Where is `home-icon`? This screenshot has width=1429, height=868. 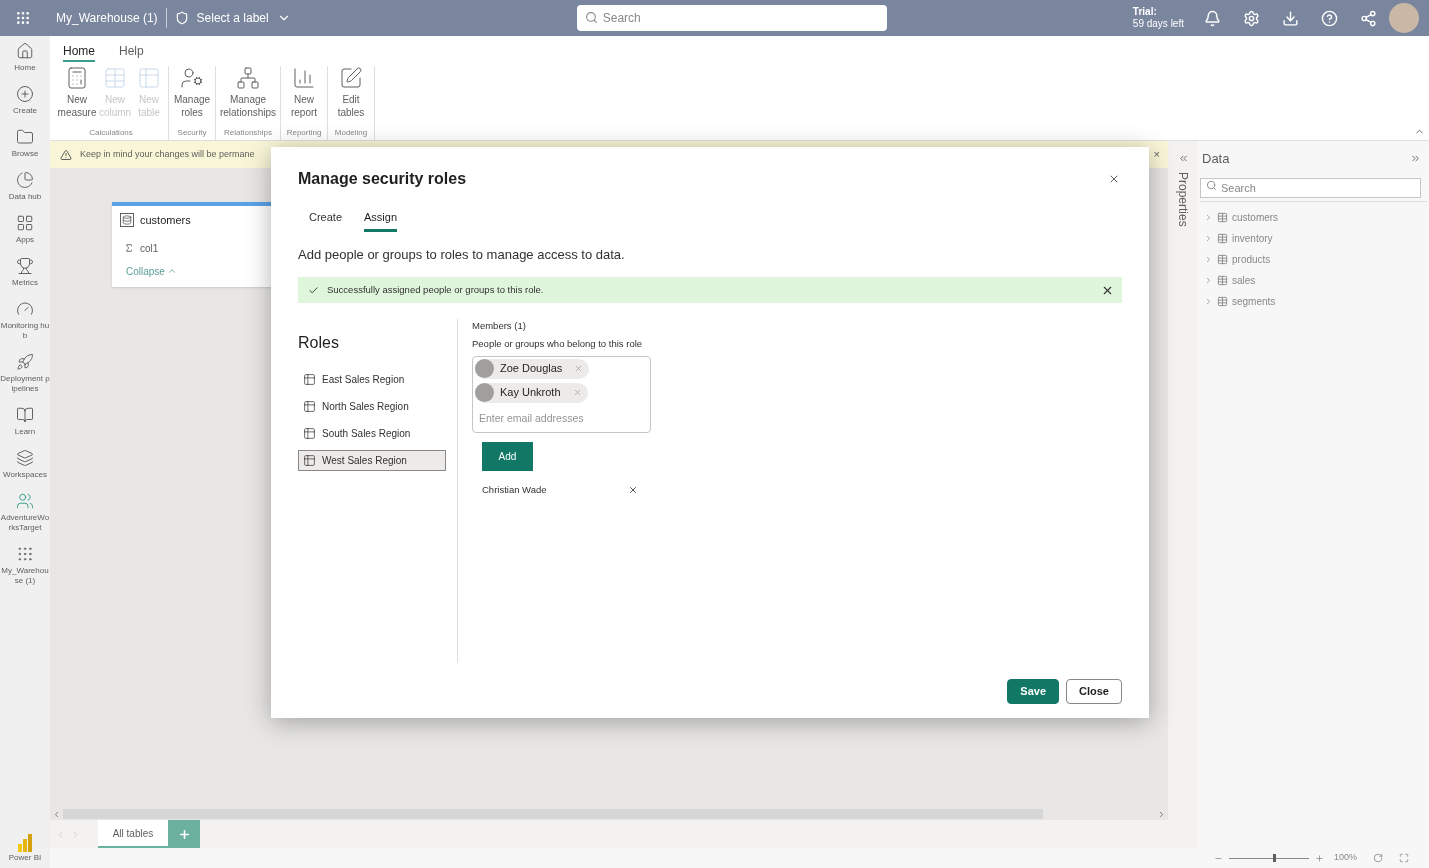 home-icon is located at coordinates (25, 51).